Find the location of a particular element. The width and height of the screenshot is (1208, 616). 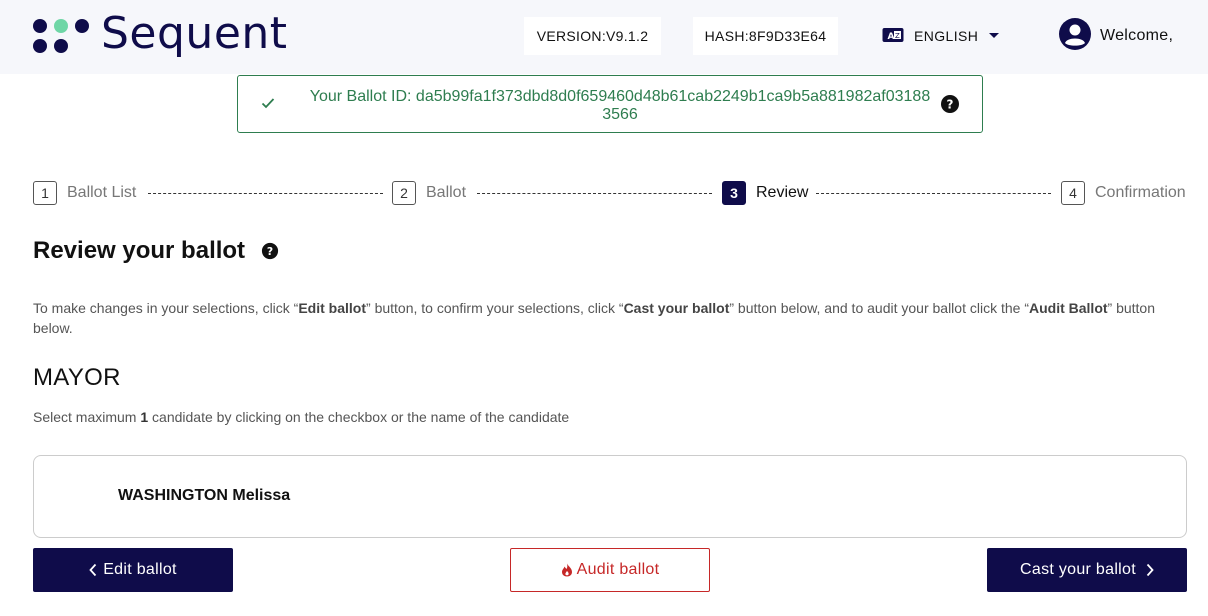

chevron-left-icon is located at coordinates (93, 570).